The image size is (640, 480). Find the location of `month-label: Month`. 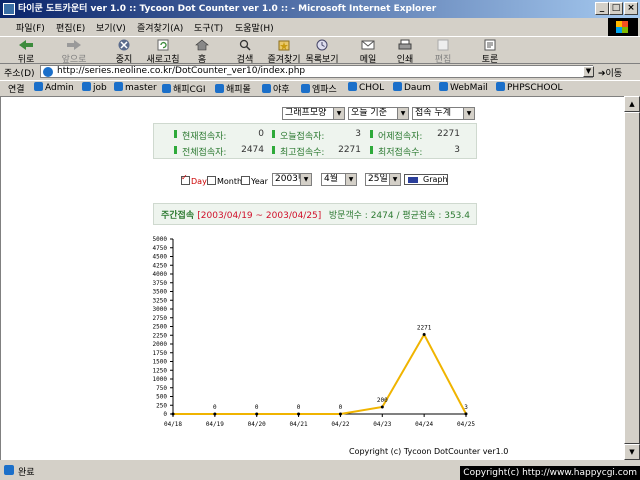

month-label: Month is located at coordinates (230, 181).